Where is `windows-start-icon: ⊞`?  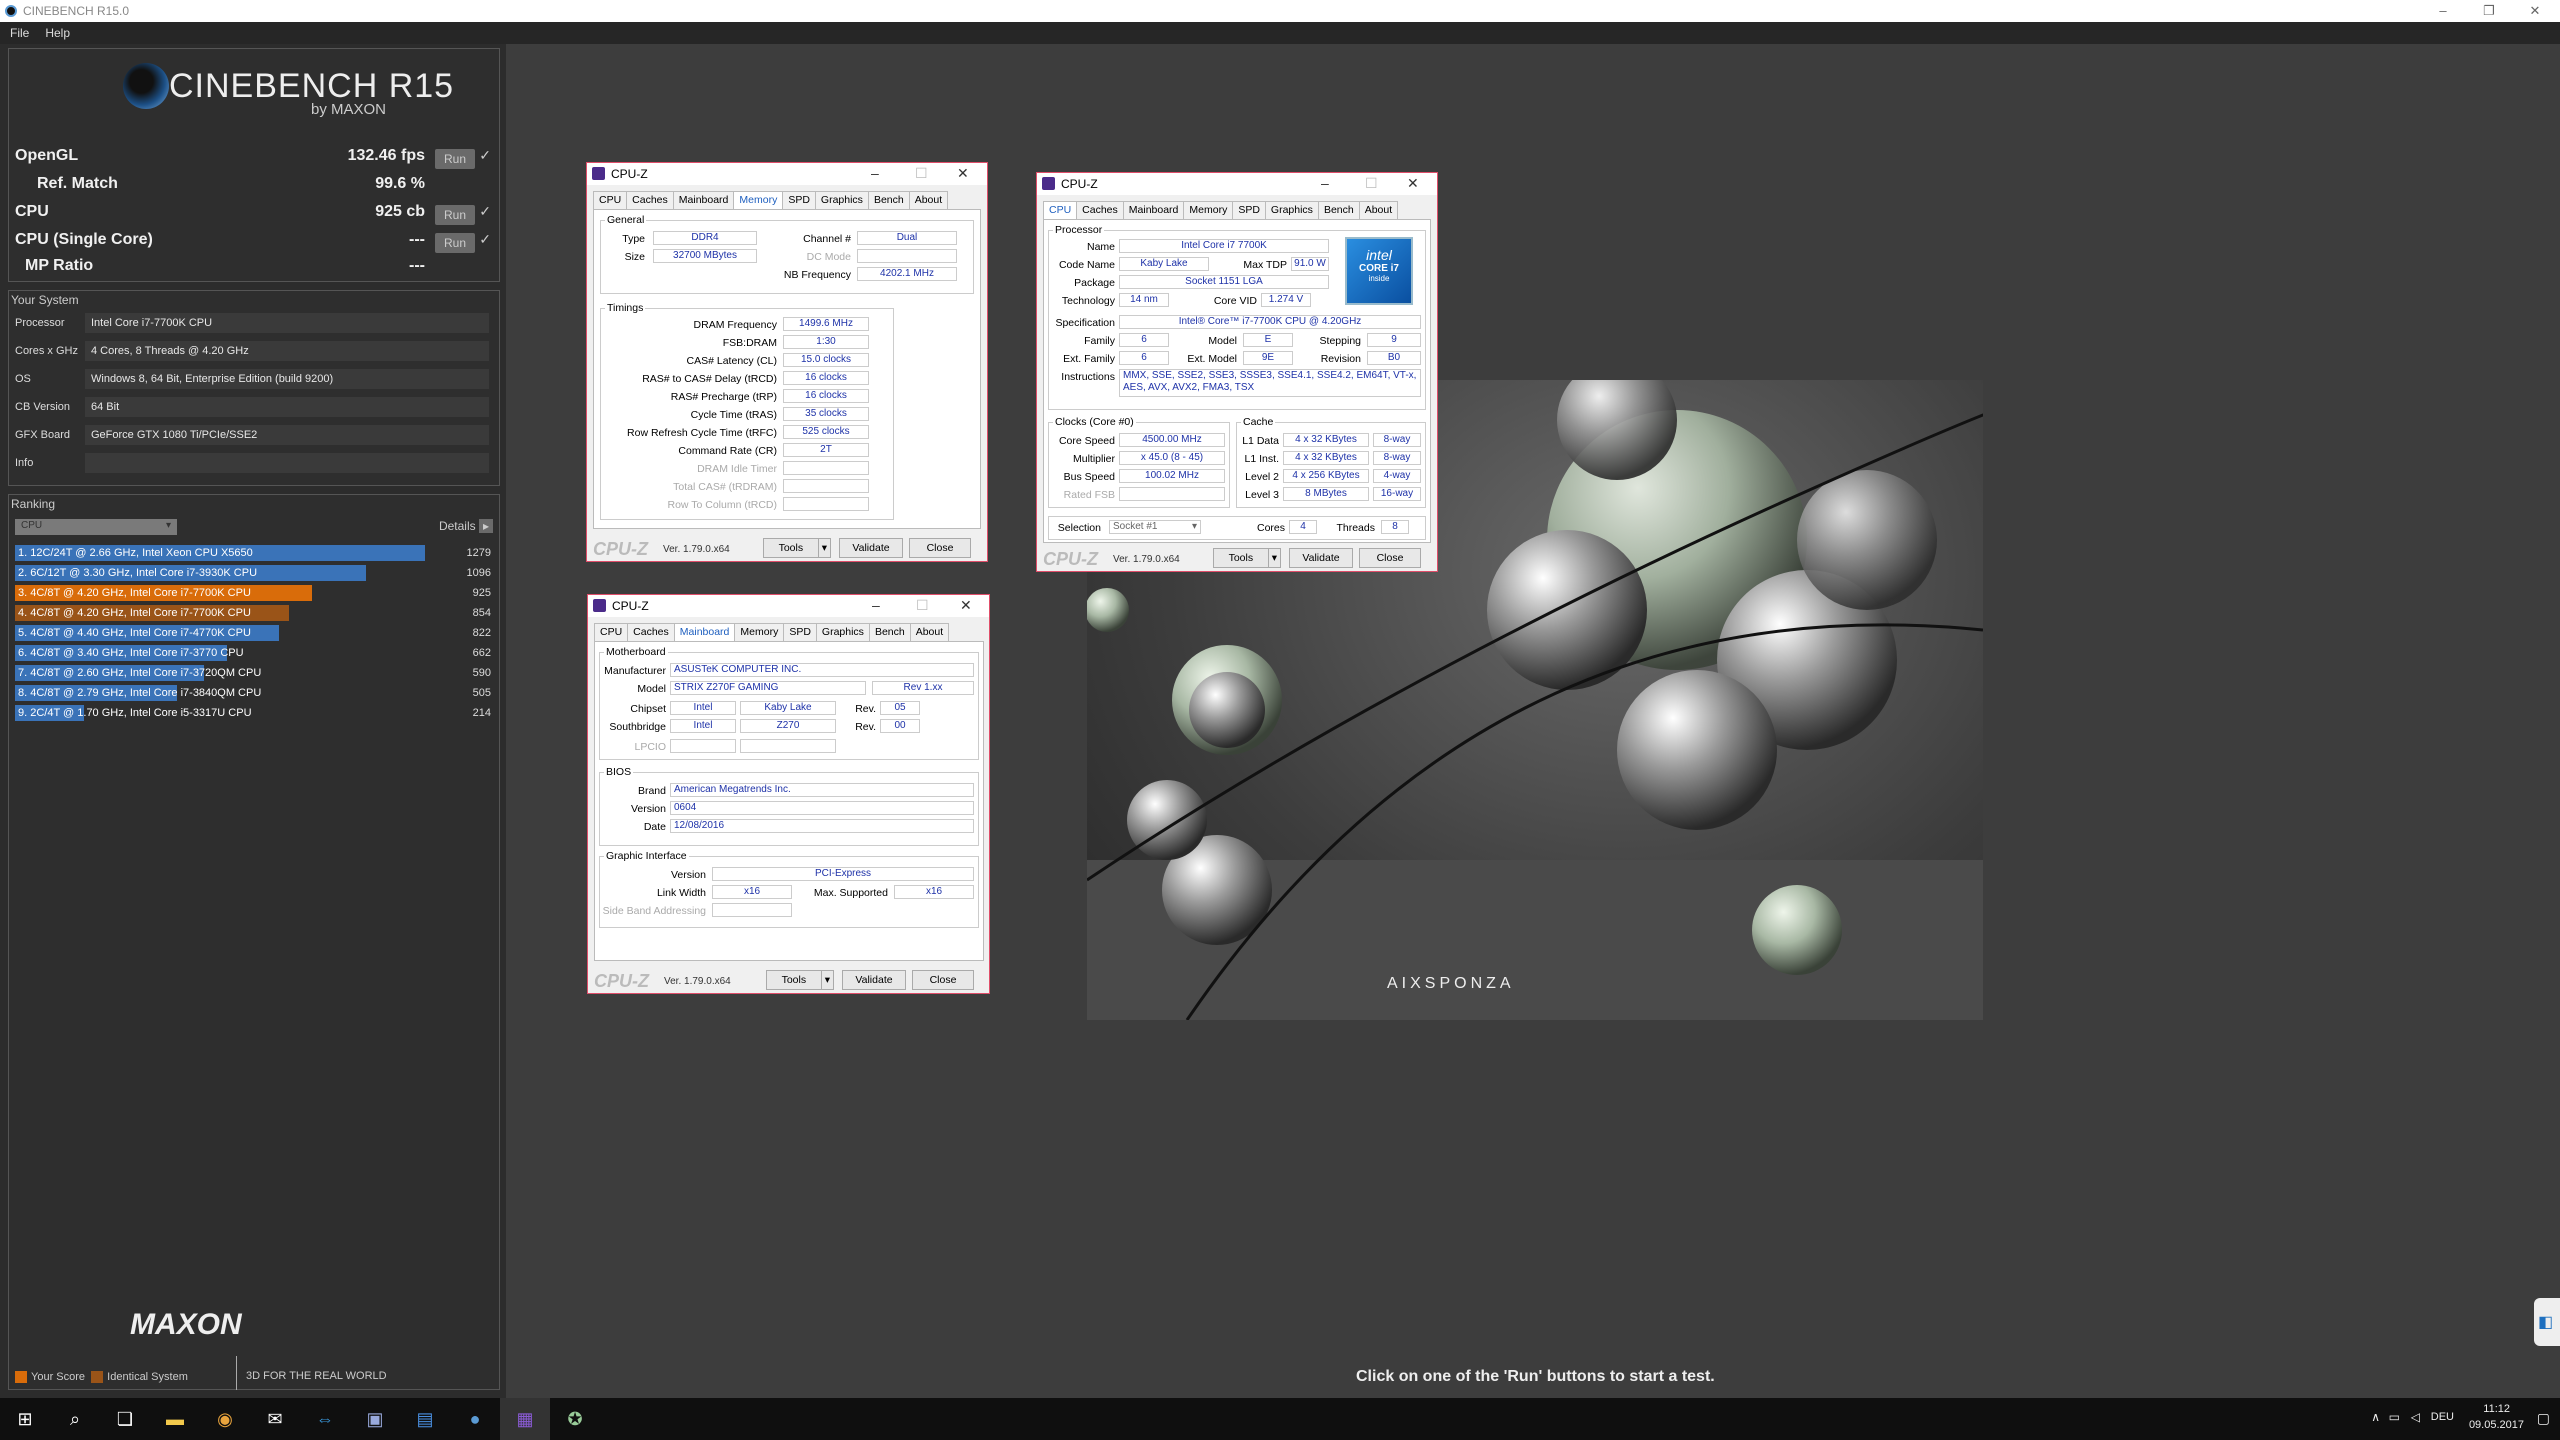 windows-start-icon: ⊞ is located at coordinates (25, 1419).